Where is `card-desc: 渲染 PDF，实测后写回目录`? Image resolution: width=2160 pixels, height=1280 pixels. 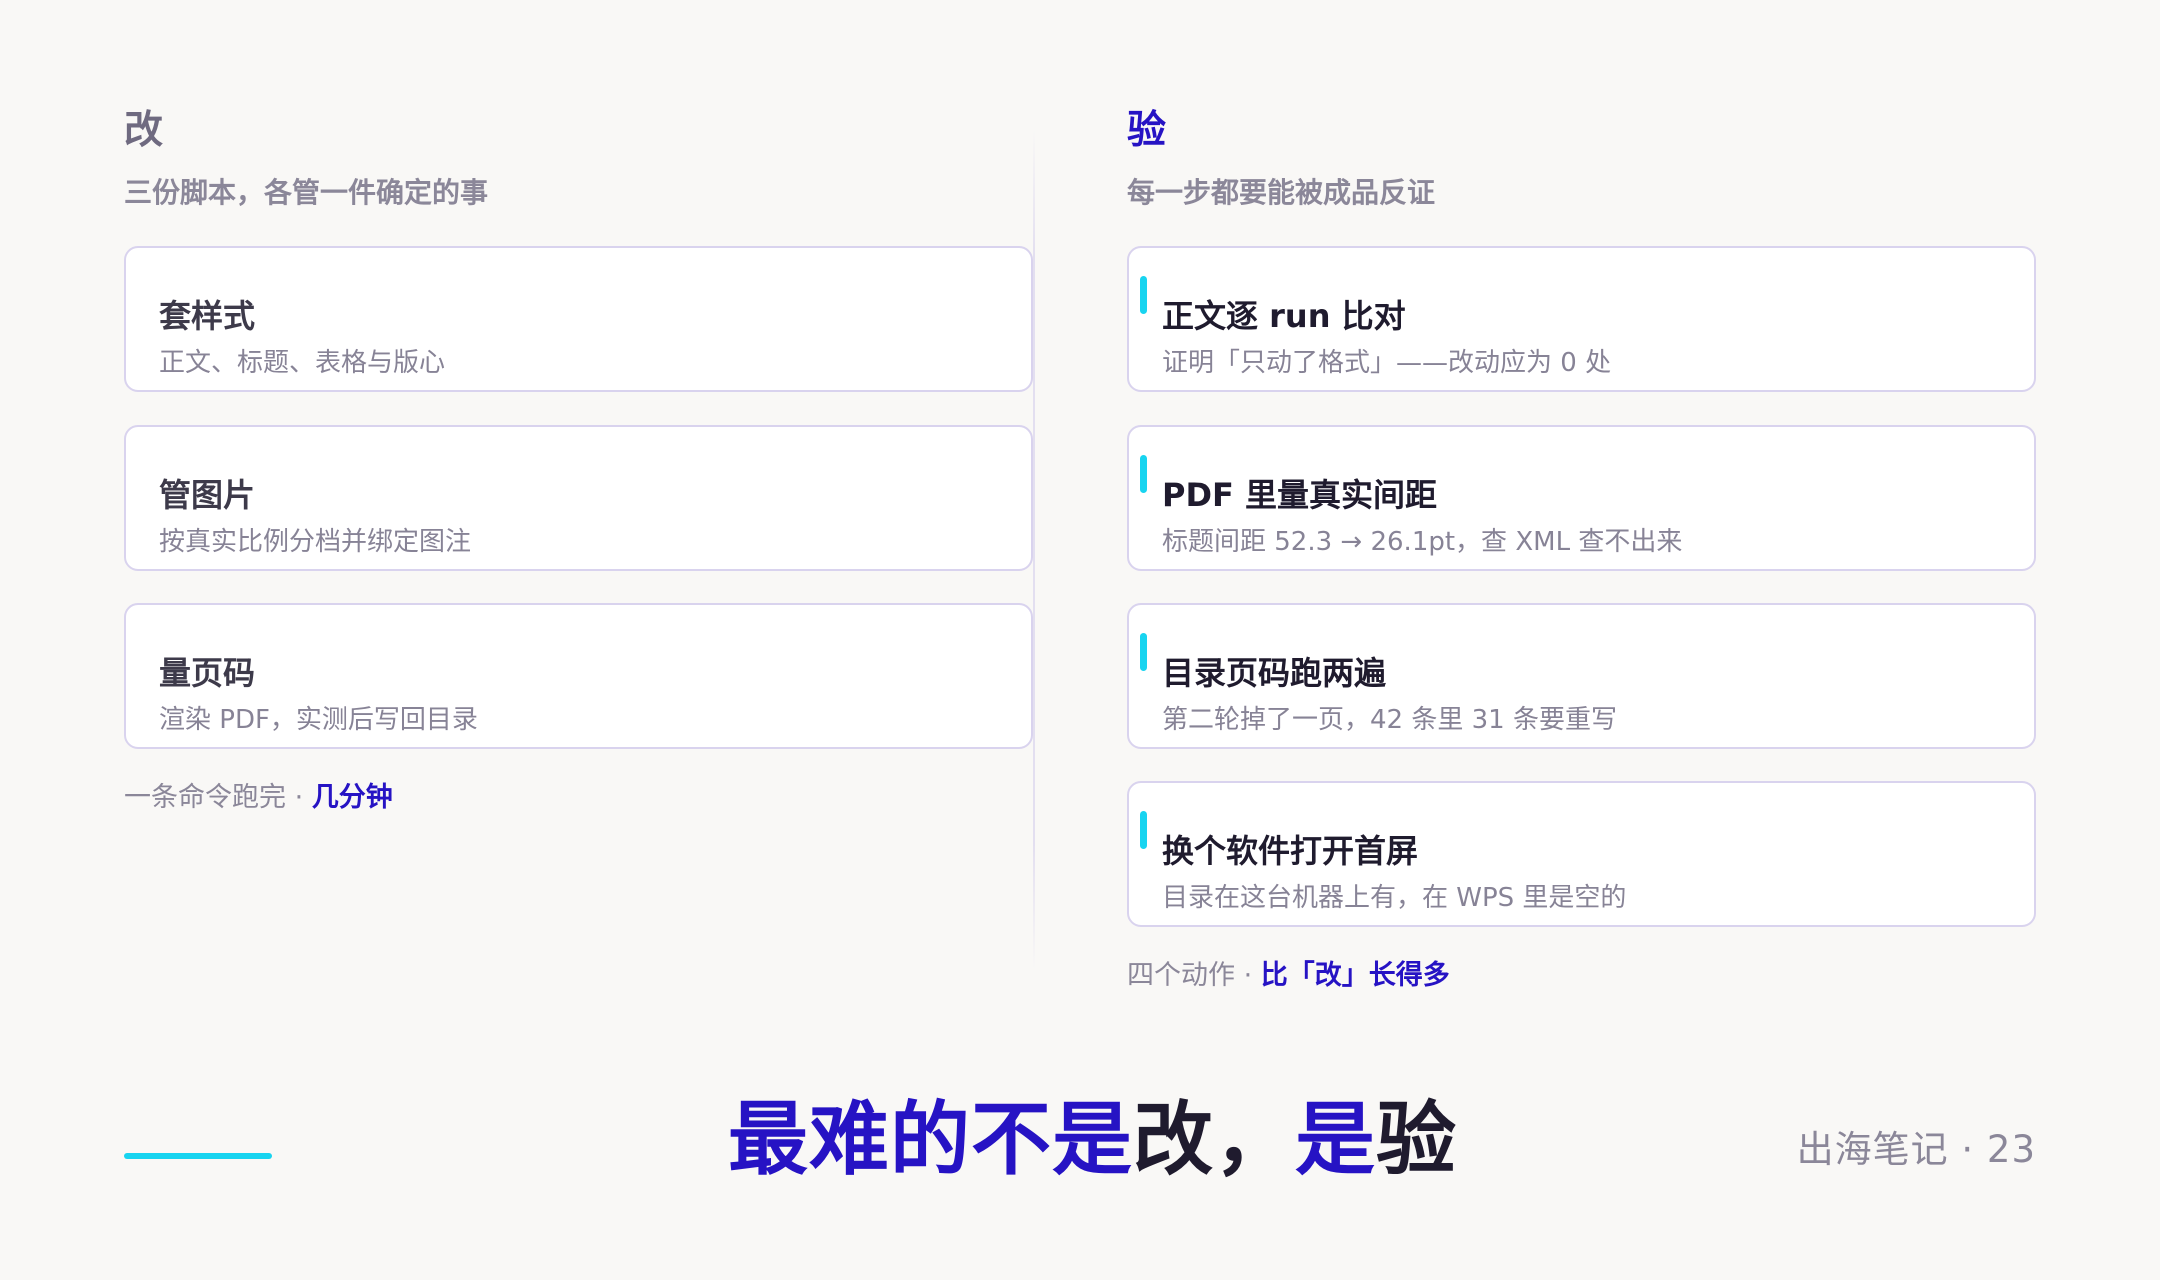 card-desc: 渲染 PDF，实测后写回目录 is located at coordinates (318, 720).